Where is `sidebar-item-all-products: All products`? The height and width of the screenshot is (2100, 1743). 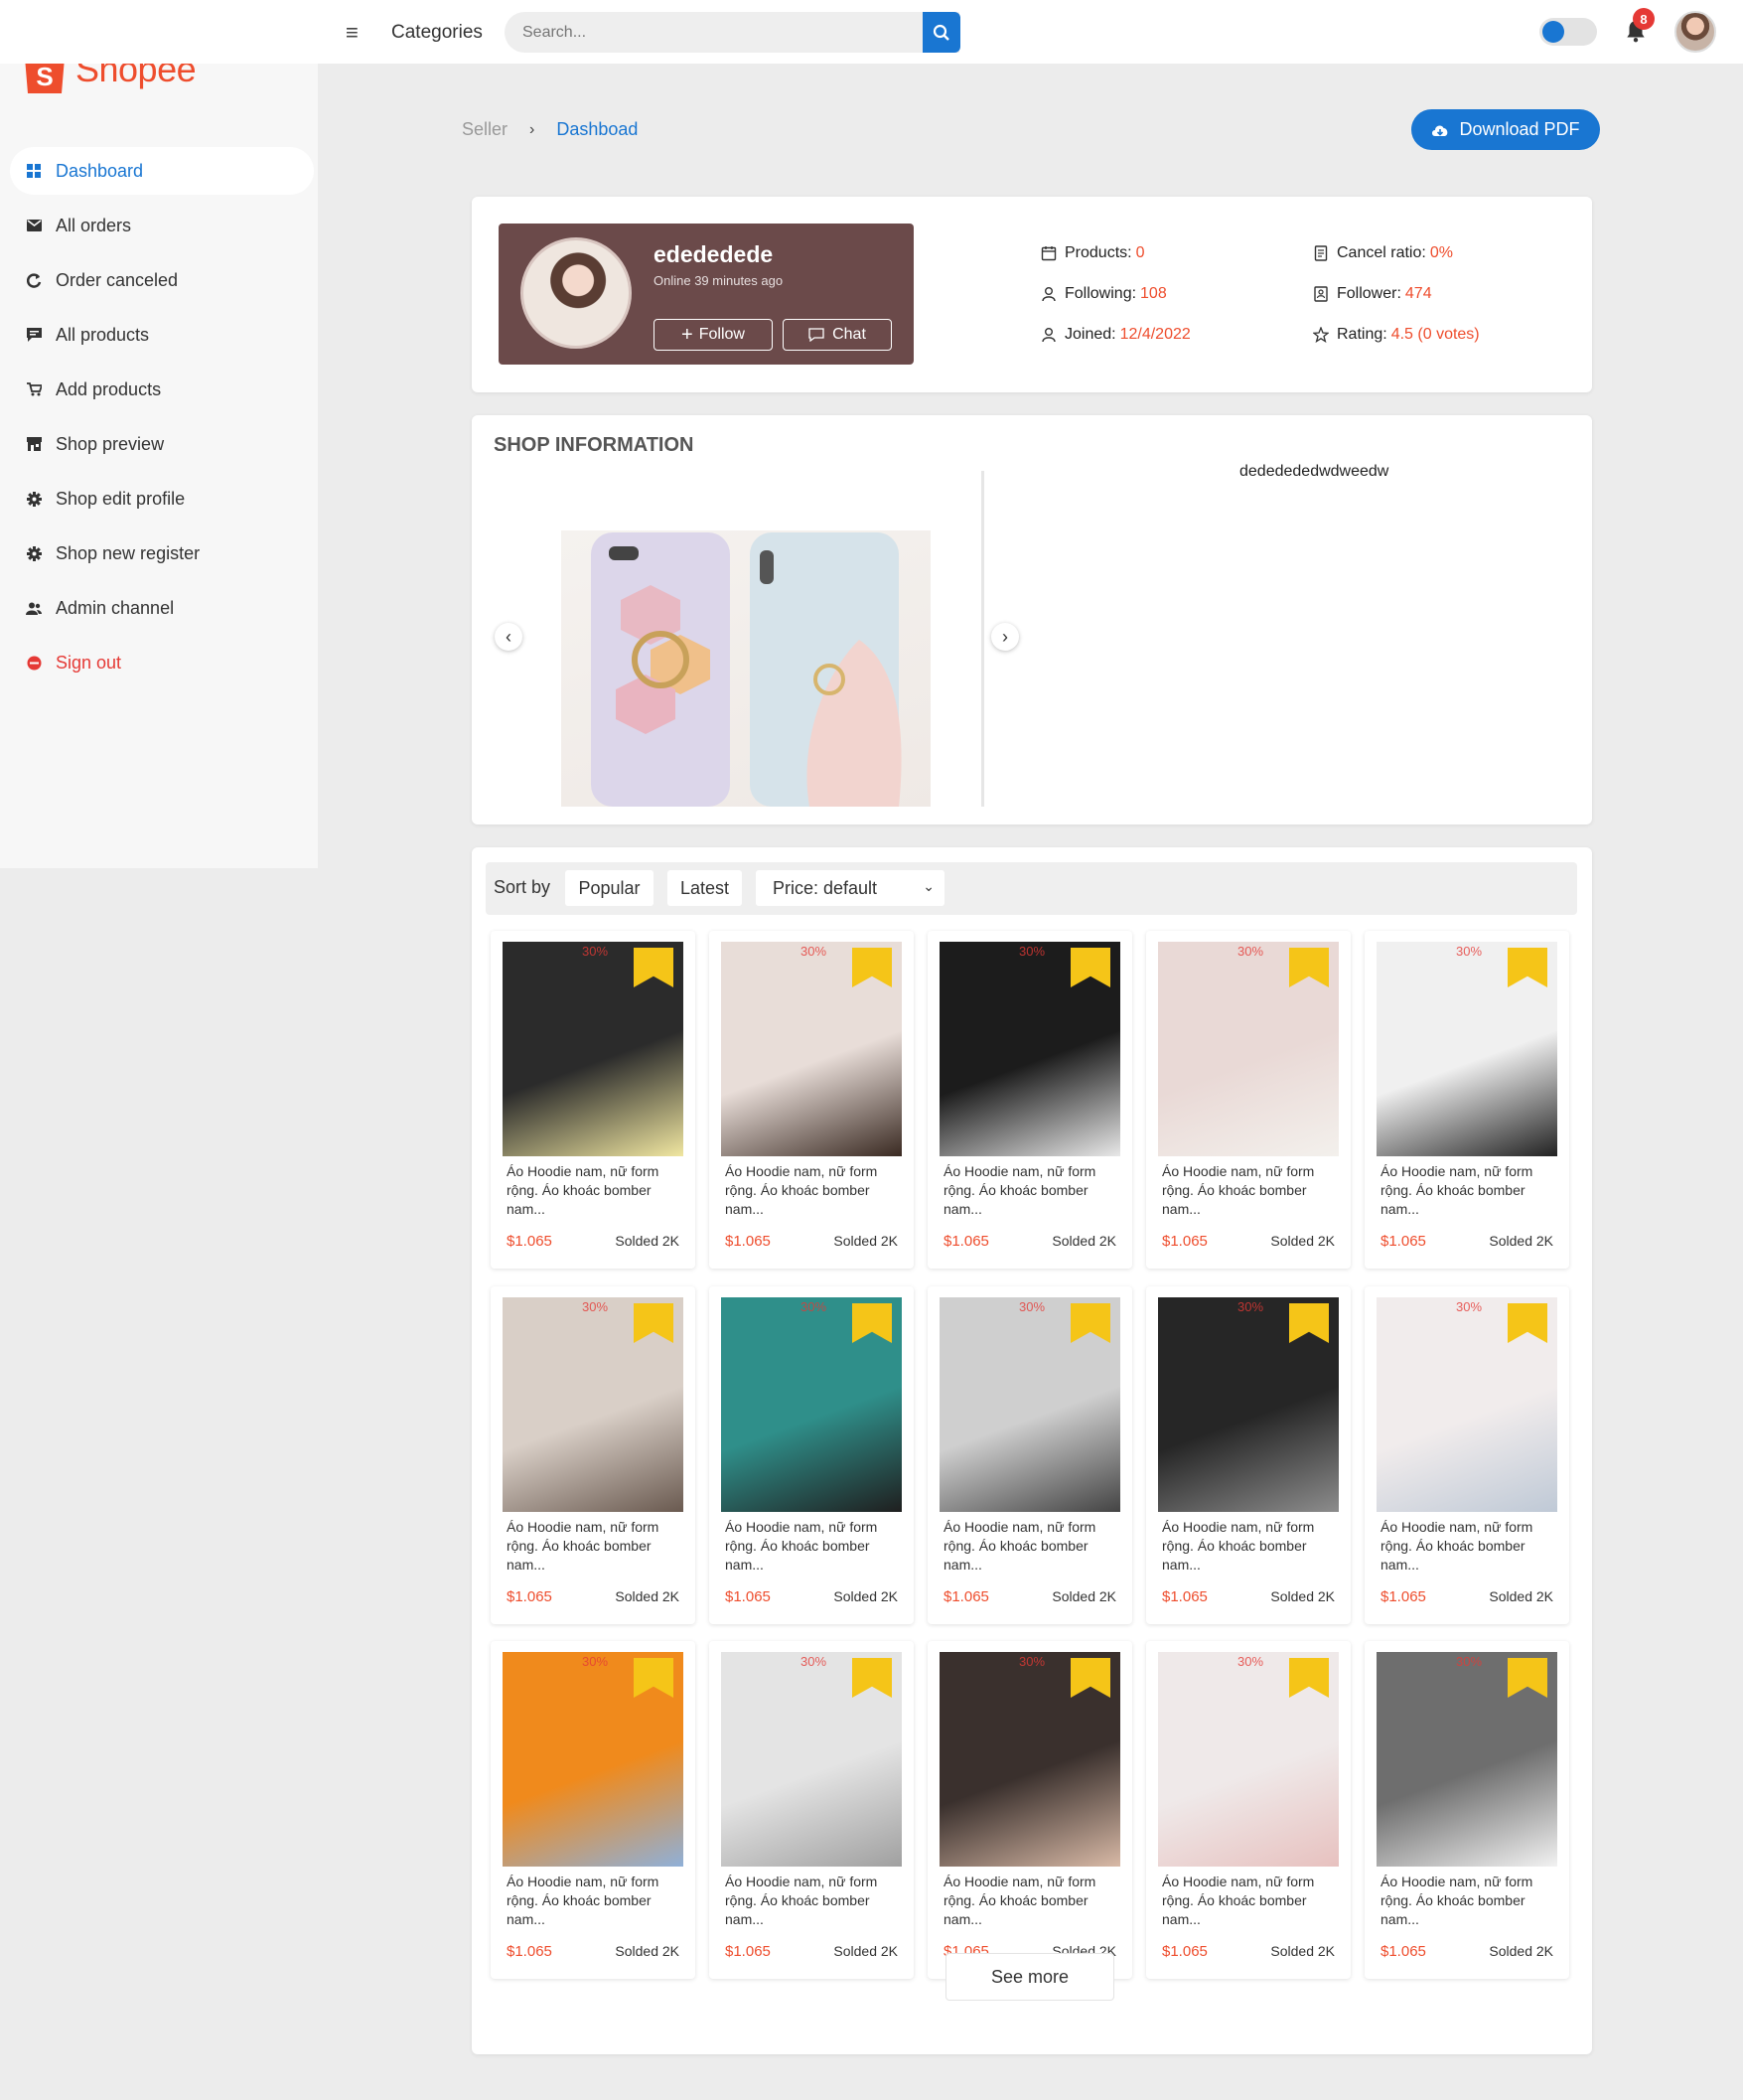
sidebar-item-all-products: All products is located at coordinates (162, 335).